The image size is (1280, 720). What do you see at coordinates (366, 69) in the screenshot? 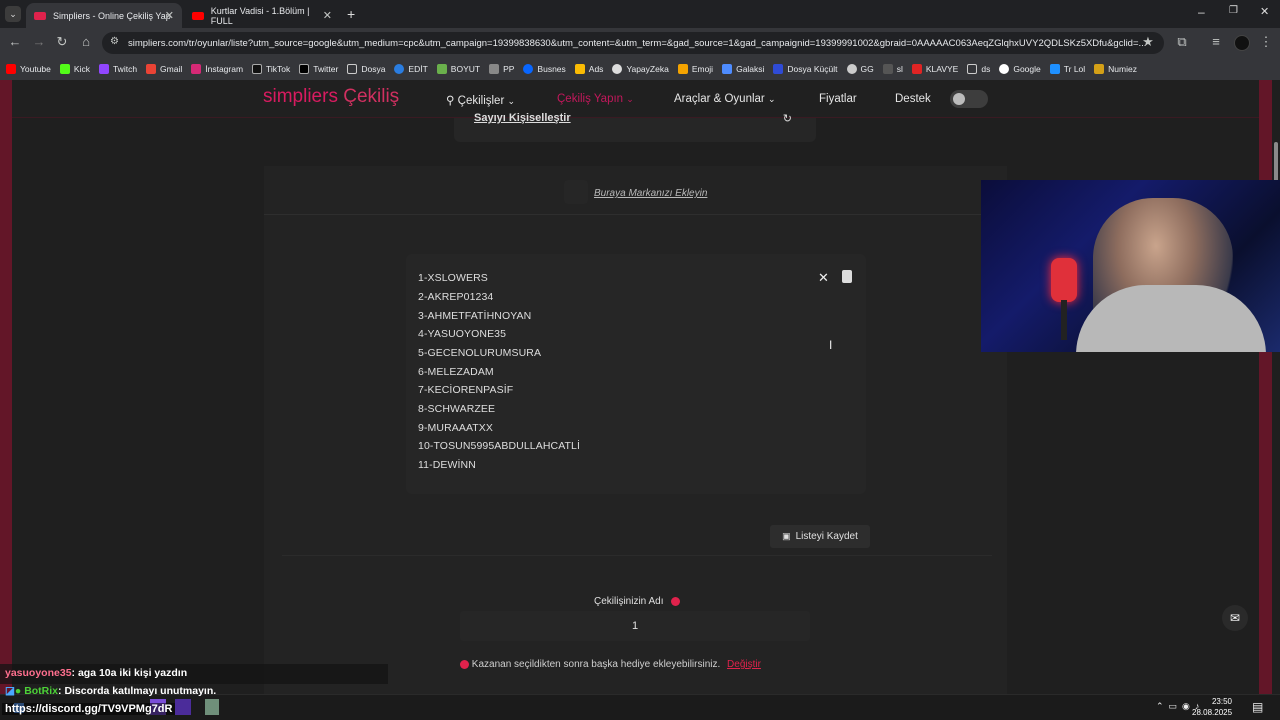
I see `bookmark-dosya: Dosya` at bounding box center [366, 69].